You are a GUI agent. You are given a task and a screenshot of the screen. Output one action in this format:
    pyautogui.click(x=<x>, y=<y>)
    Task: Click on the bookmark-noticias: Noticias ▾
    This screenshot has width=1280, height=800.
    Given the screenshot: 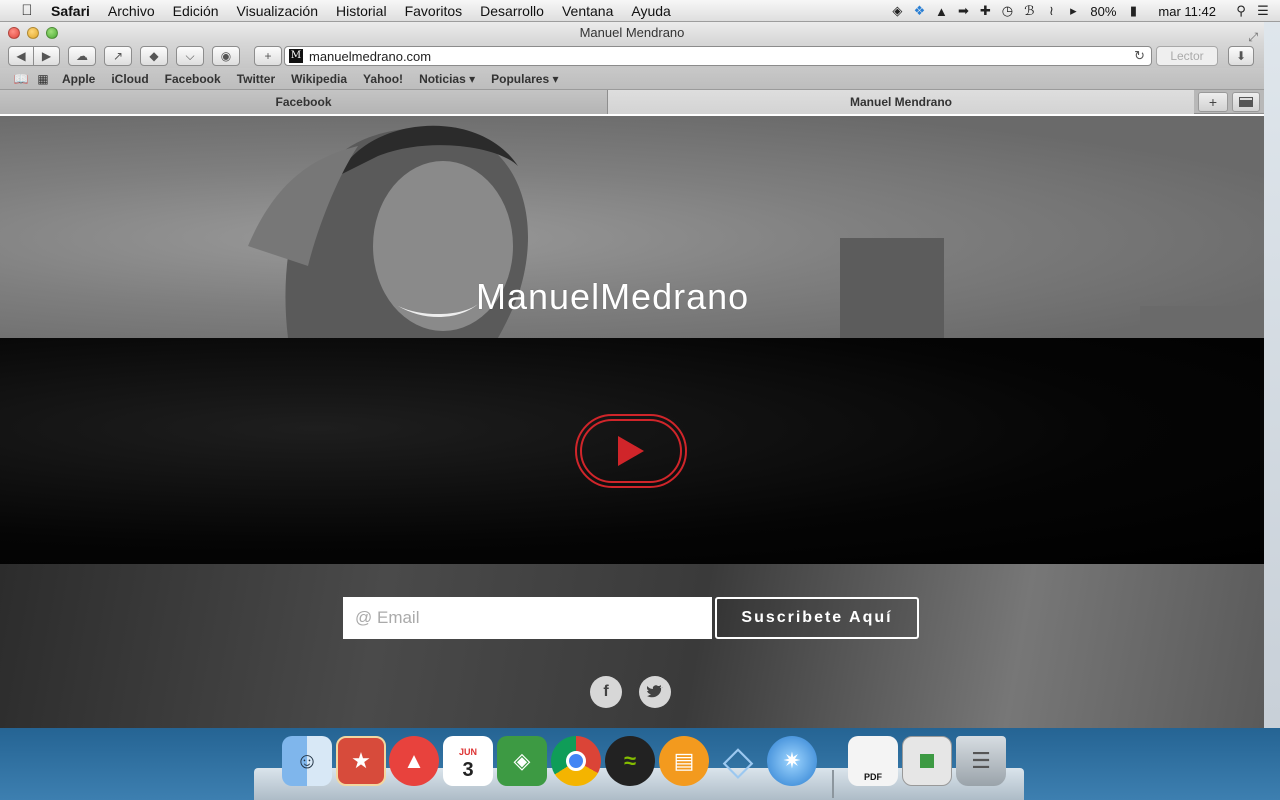 What is the action you would take?
    pyautogui.click(x=447, y=79)
    